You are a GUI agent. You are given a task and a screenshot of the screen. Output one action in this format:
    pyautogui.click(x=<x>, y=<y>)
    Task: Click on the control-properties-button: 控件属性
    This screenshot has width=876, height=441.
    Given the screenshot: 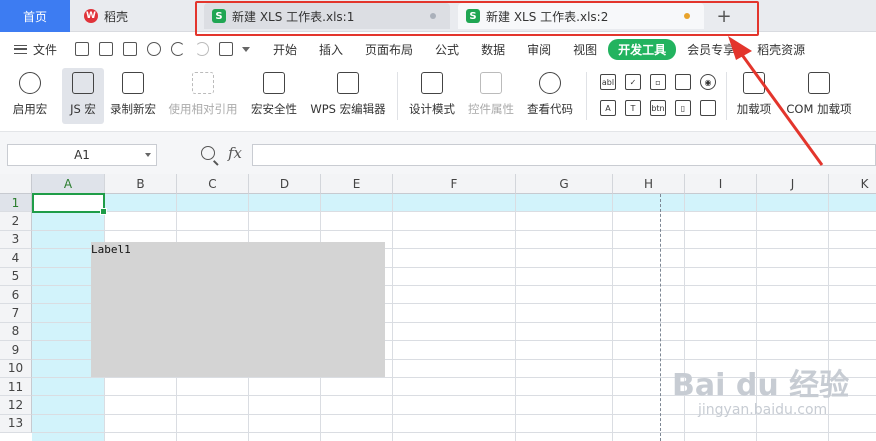 What is the action you would take?
    pyautogui.click(x=491, y=96)
    